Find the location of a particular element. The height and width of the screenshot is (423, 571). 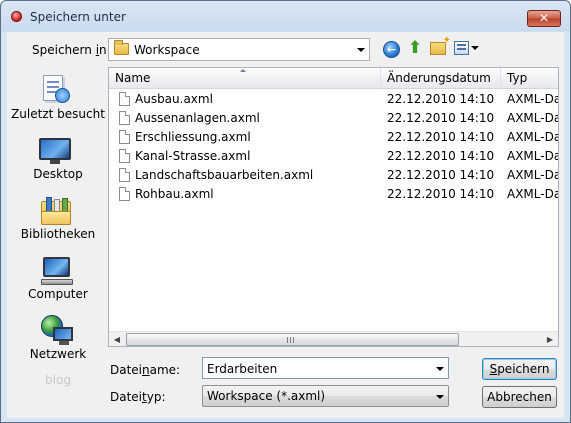

cancel-button: Abbrechen is located at coordinates (519, 397).